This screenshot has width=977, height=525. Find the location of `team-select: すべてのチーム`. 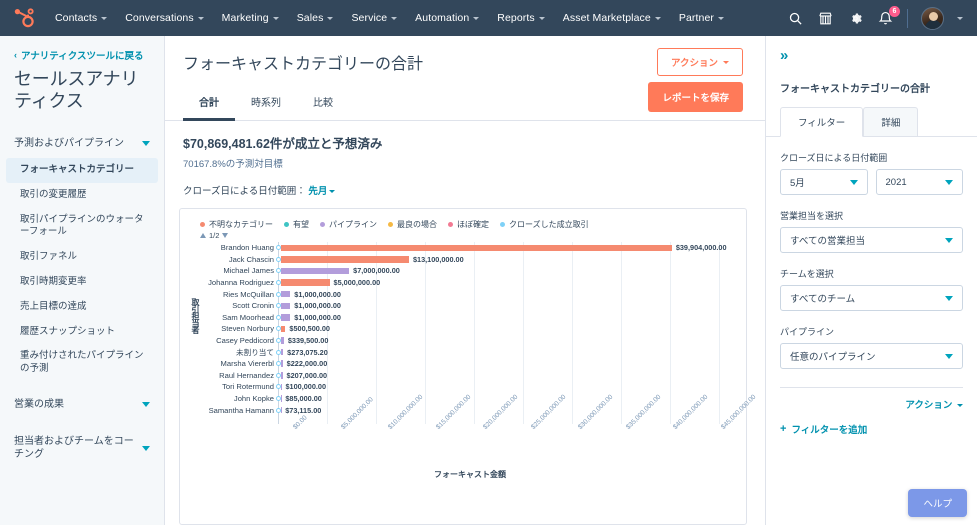

team-select: すべてのチーム is located at coordinates (871, 298).